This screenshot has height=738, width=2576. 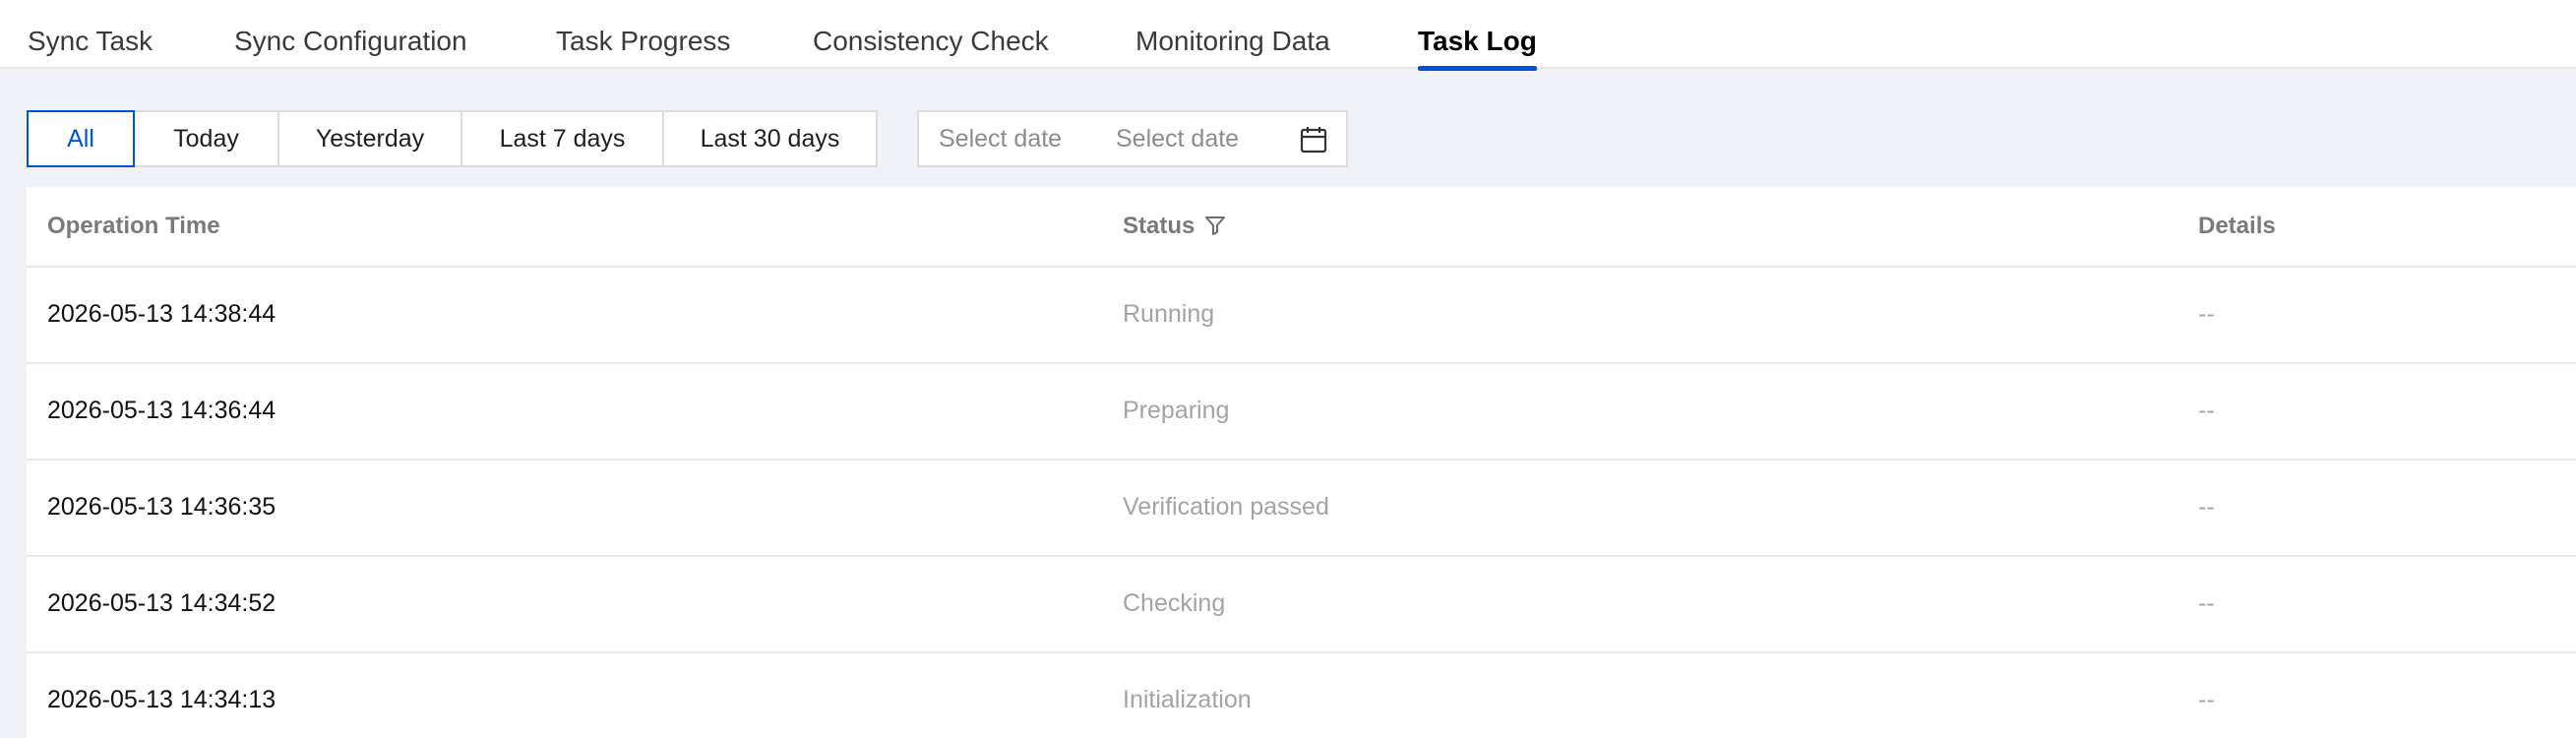 What do you see at coordinates (161, 314) in the screenshot?
I see `operation-time-cell: 2026-05-13 14:38:44` at bounding box center [161, 314].